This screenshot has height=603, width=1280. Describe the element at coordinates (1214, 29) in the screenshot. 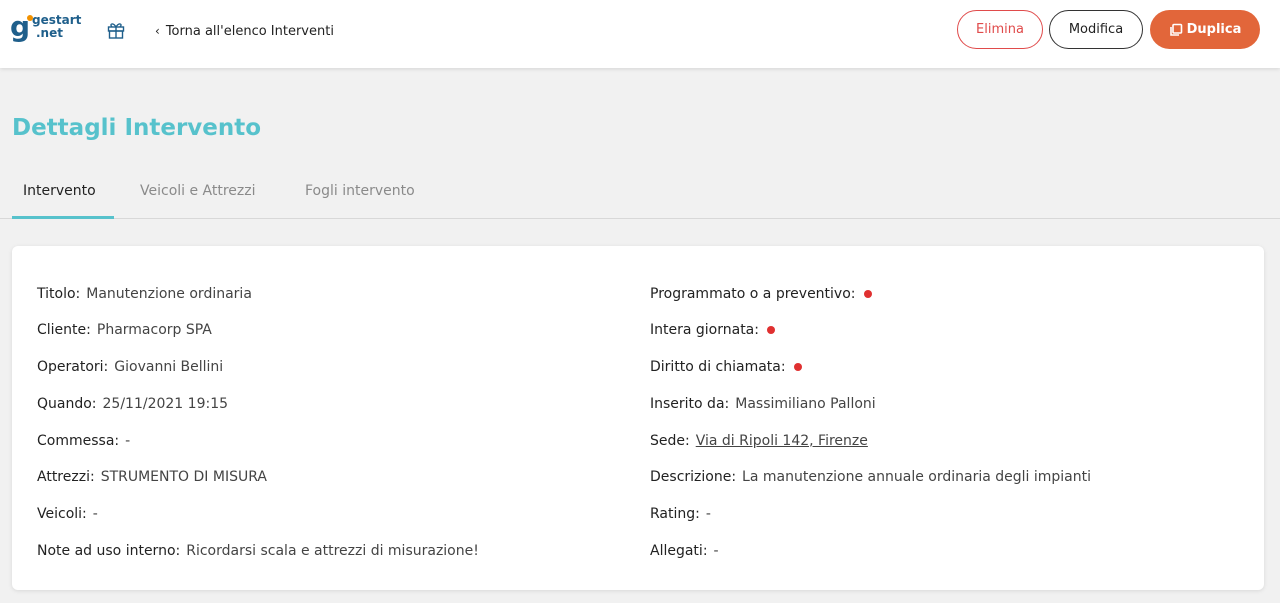

I see `duplicate-label: Duplica` at that location.